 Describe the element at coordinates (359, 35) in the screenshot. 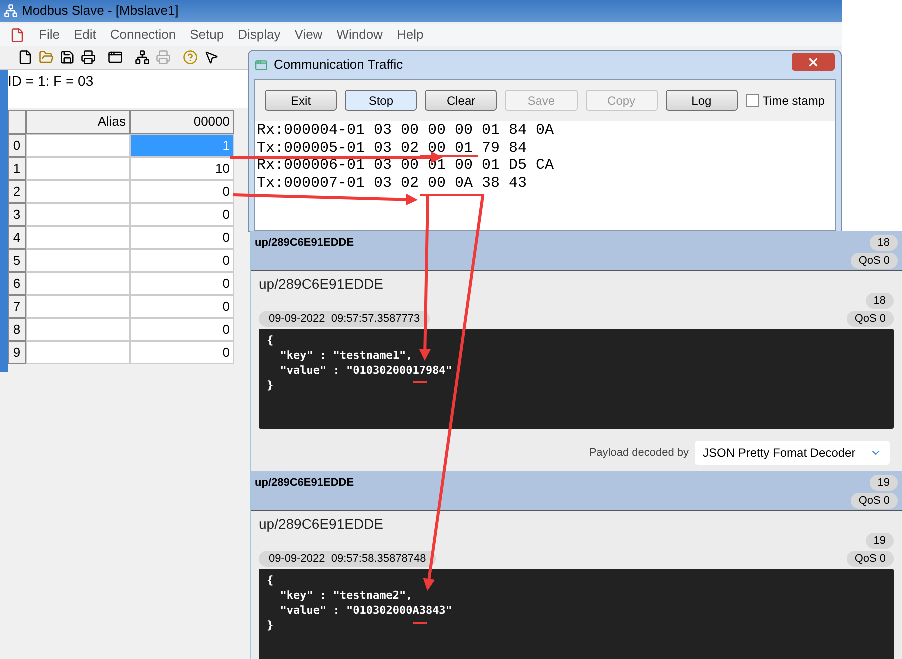

I see `menu-item: Window` at that location.